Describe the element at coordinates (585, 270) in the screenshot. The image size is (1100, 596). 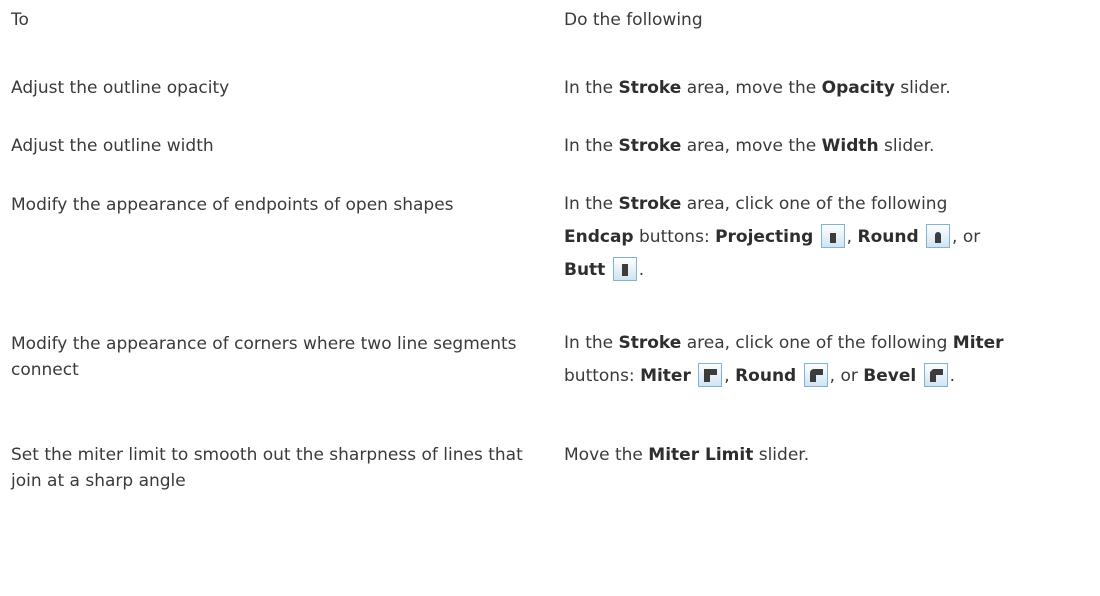
I see `ui-term-butt: Butt` at that location.